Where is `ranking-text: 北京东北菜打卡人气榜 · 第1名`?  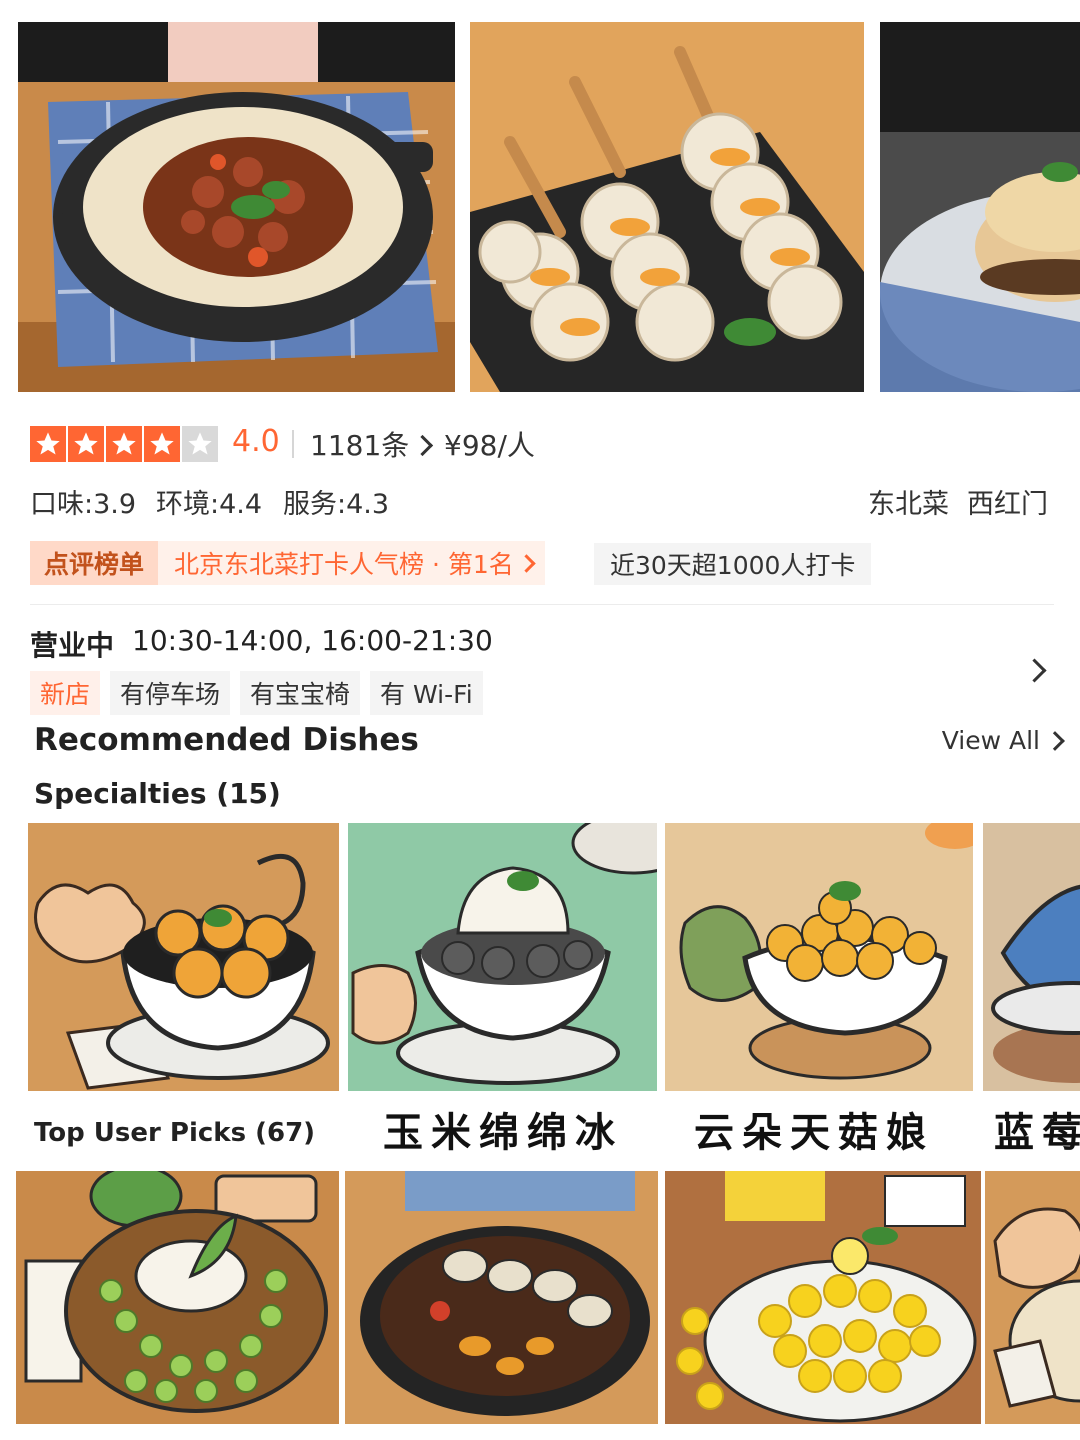 ranking-text: 北京东北菜打卡人气榜 · 第1名 is located at coordinates (344, 564).